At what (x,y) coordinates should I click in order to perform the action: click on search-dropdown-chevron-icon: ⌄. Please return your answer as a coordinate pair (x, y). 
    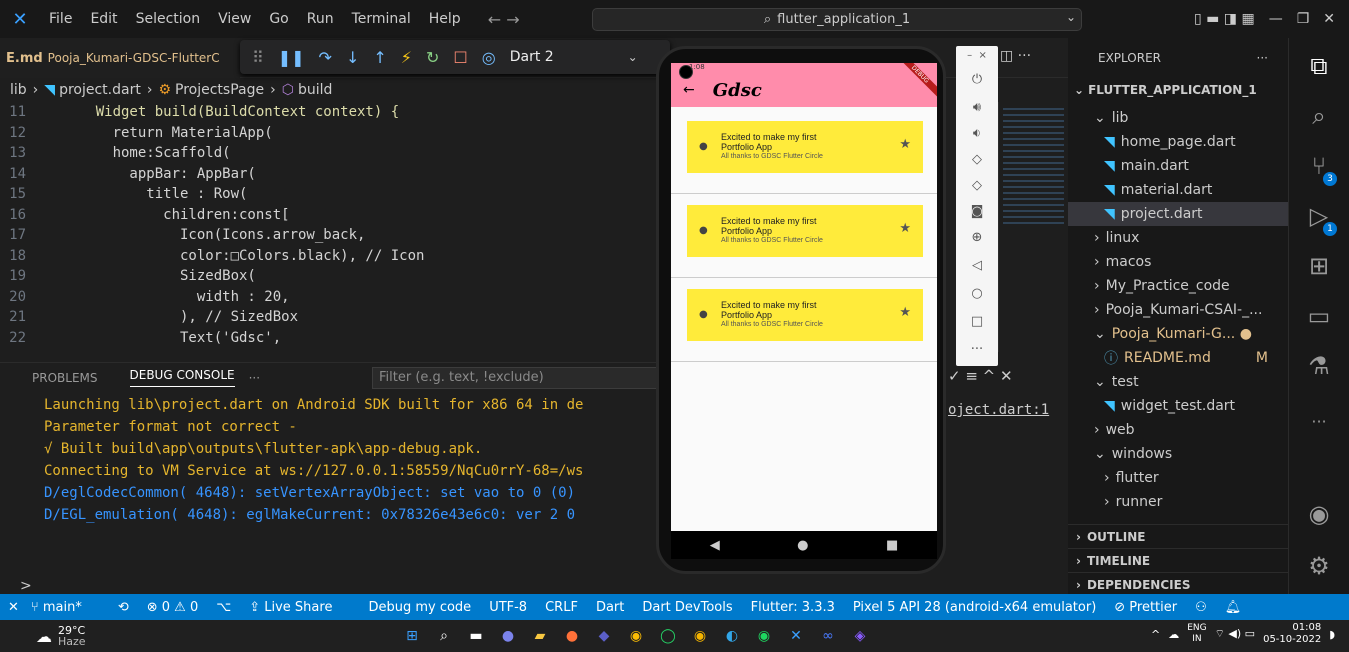
    Looking at the image, I should click on (1071, 17).